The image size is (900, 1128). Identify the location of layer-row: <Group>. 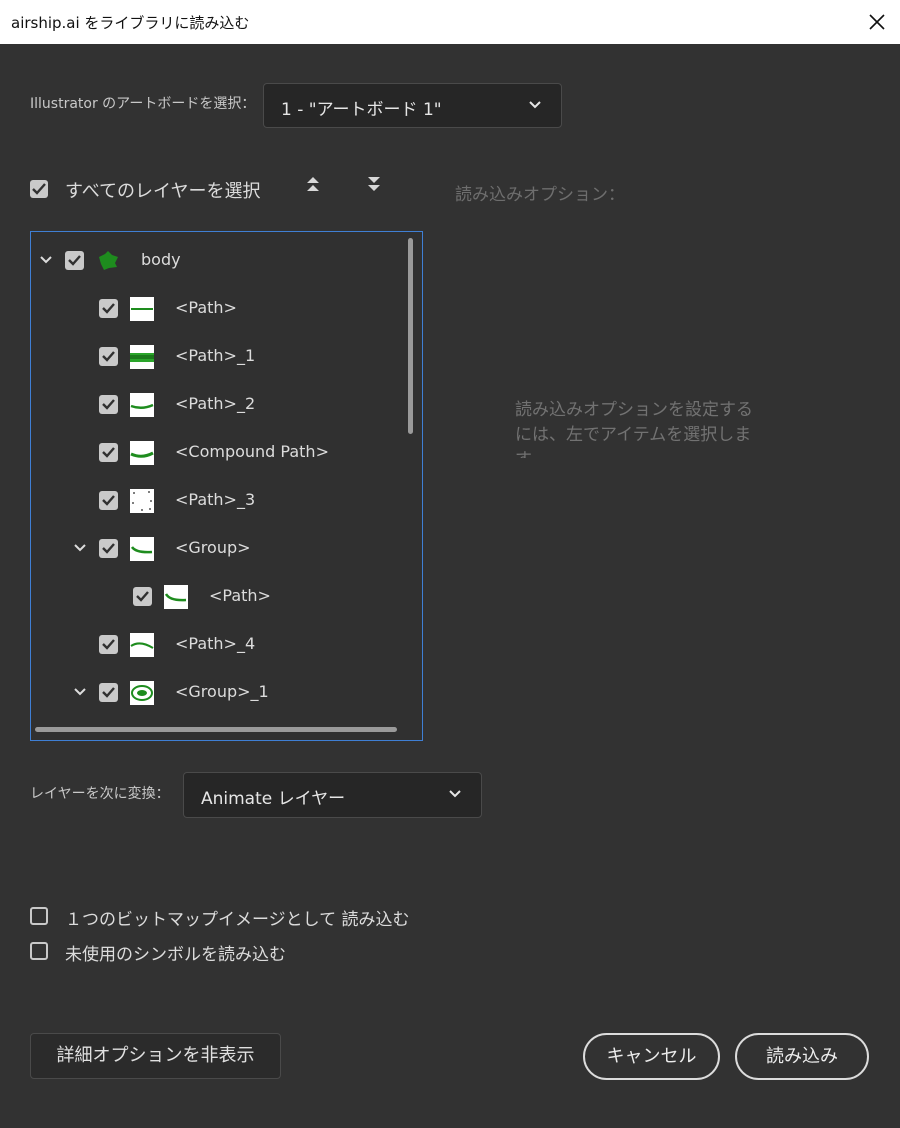
(218, 548).